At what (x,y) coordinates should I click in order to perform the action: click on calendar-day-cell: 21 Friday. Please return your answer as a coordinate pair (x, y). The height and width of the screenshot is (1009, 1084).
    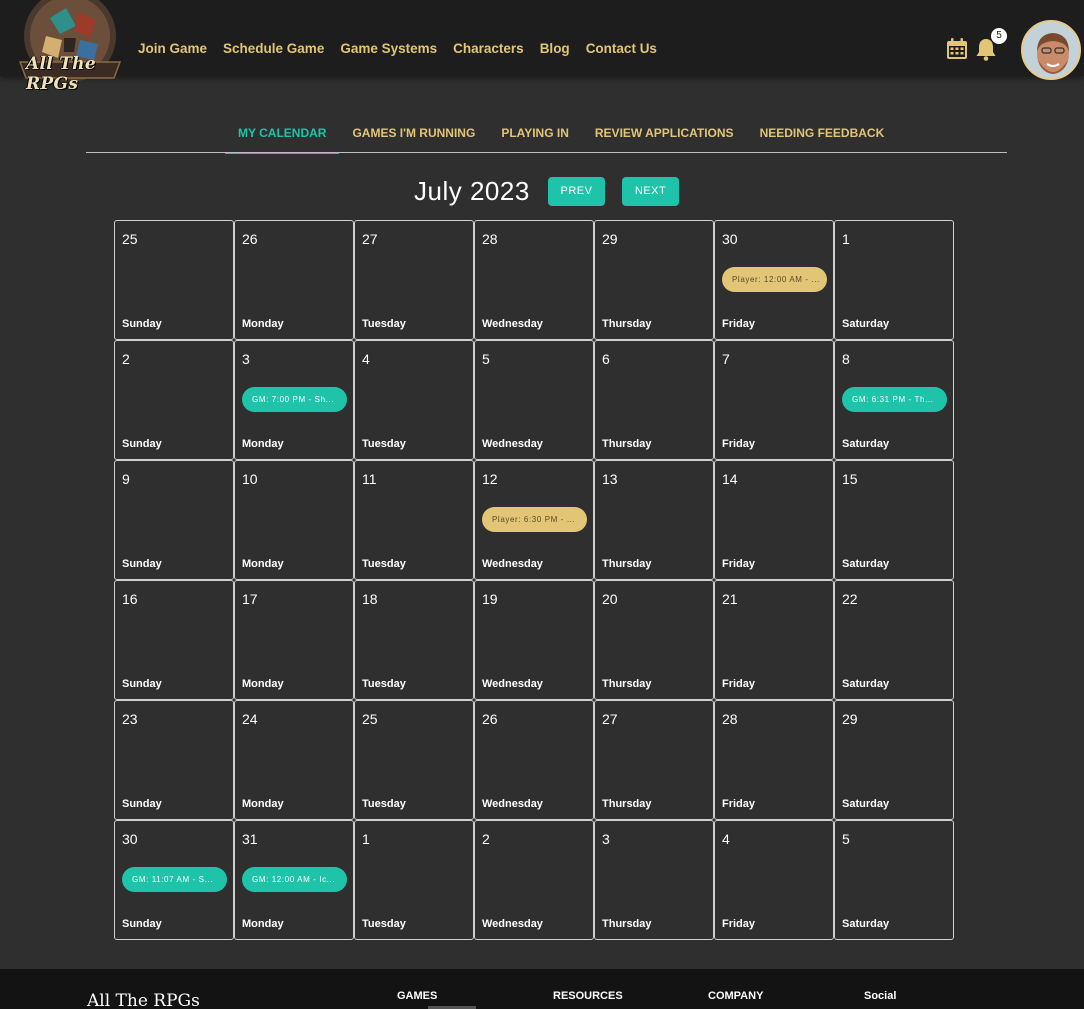
    Looking at the image, I should click on (774, 640).